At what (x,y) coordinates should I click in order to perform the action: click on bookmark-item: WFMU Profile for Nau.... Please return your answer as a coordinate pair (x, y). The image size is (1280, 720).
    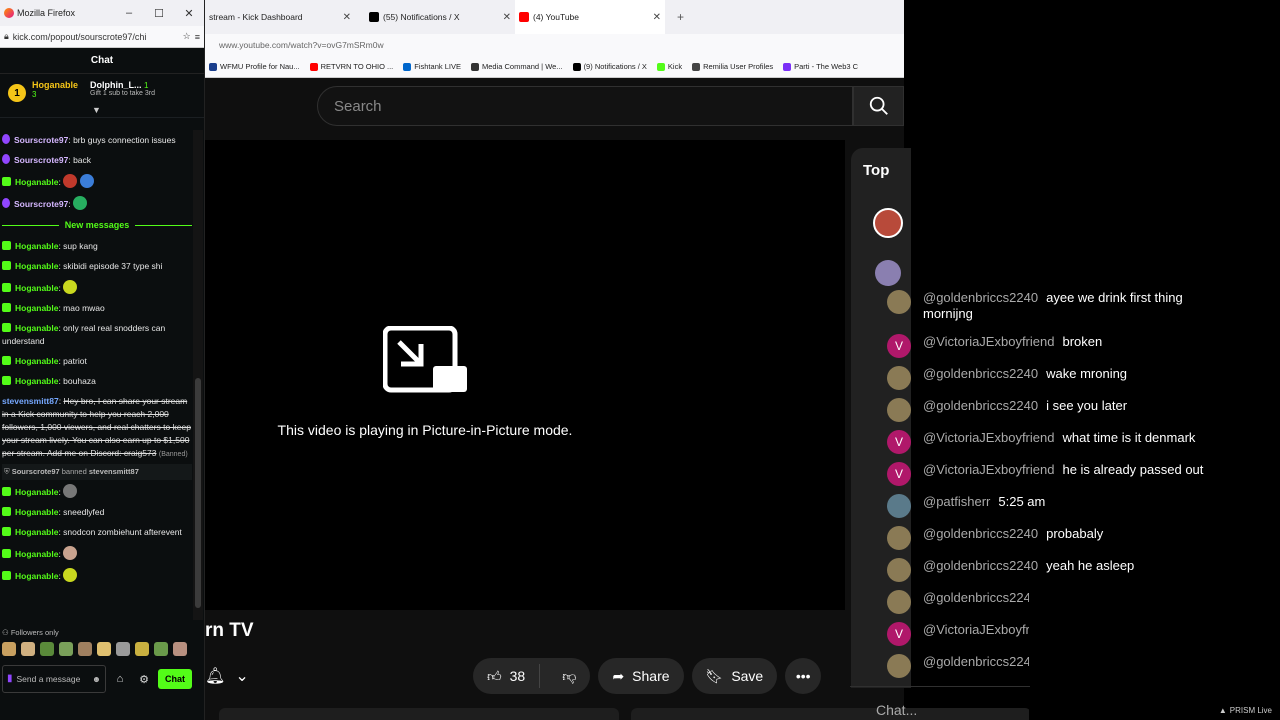
    Looking at the image, I should click on (254, 66).